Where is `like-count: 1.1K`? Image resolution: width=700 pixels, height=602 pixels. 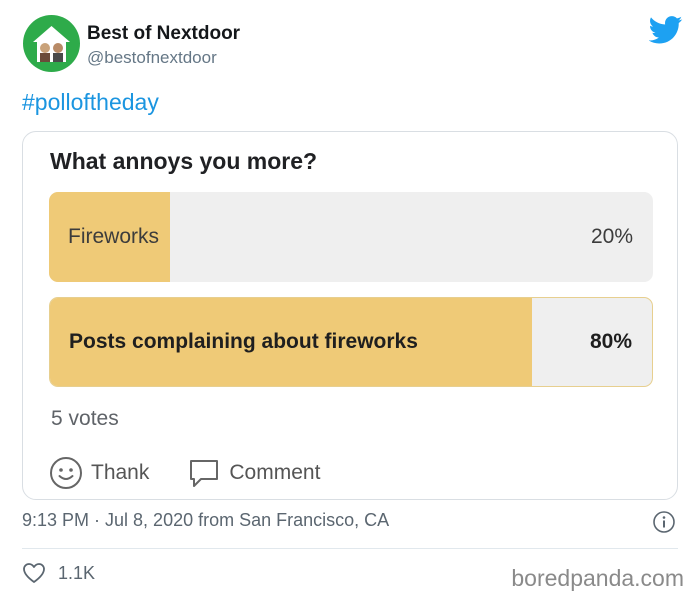 like-count: 1.1K is located at coordinates (77, 572).